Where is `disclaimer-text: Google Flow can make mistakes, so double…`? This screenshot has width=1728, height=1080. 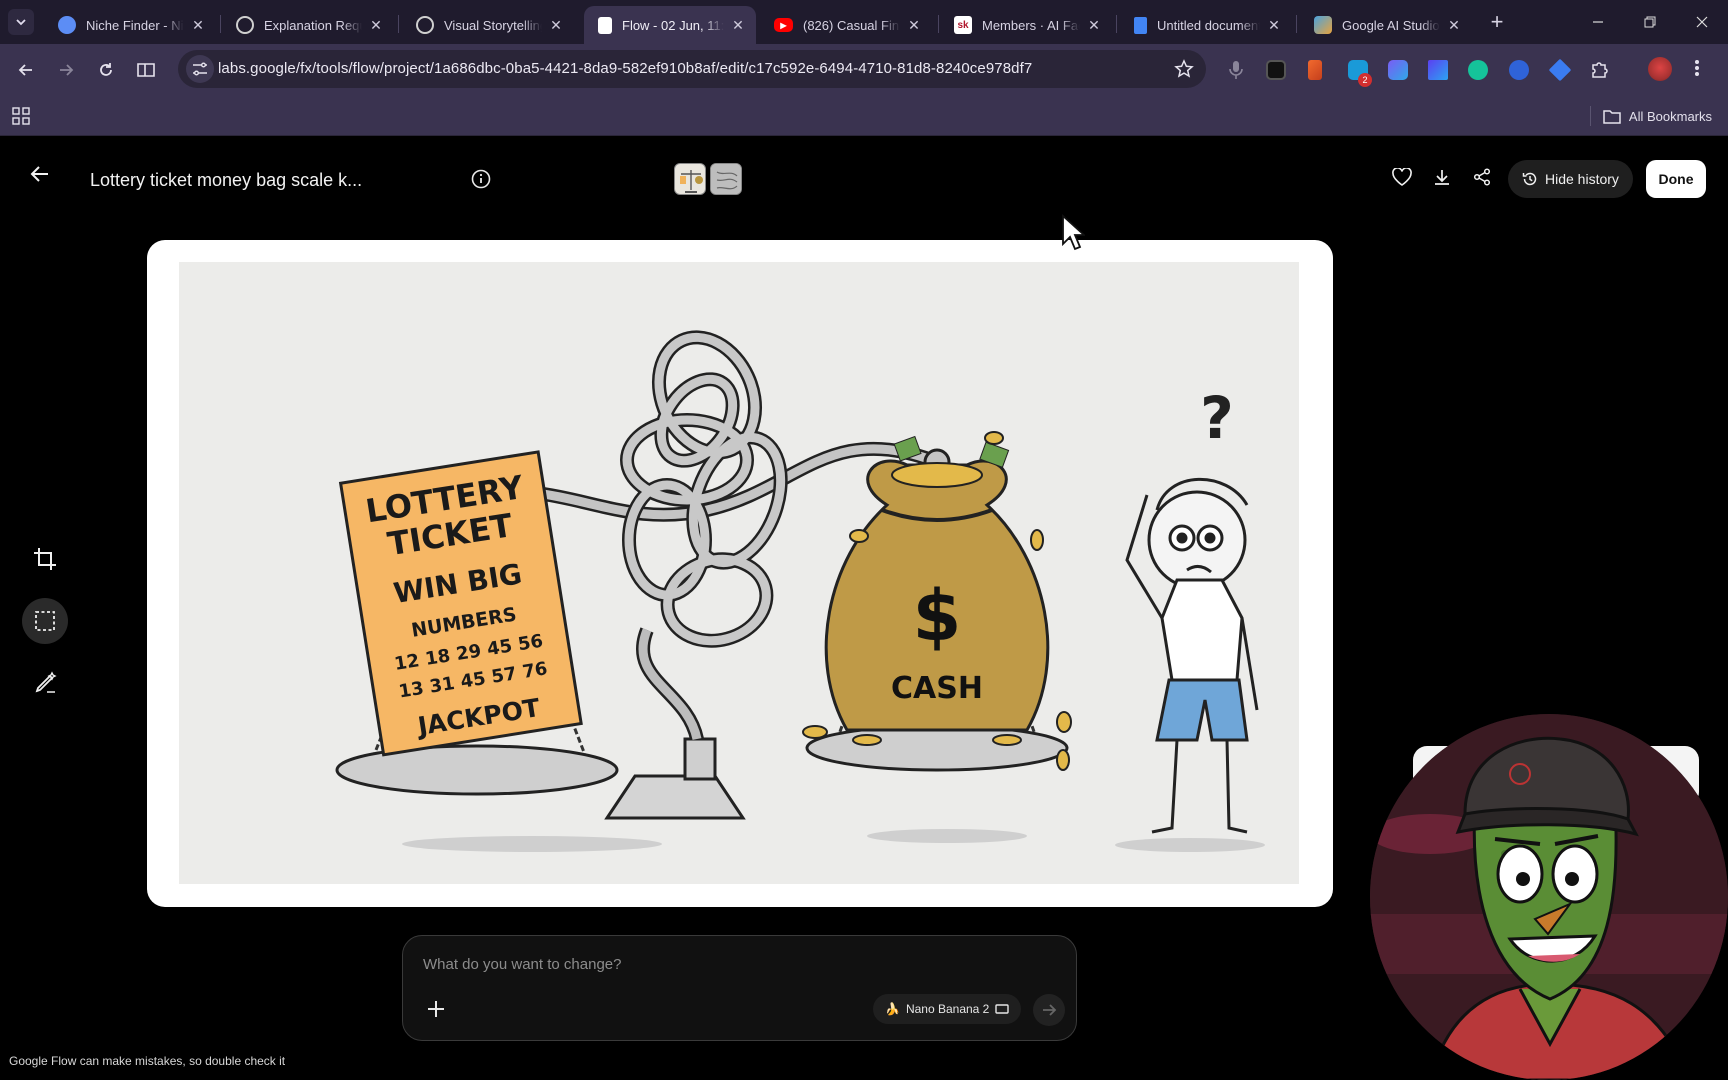 disclaimer-text: Google Flow can make mistakes, so double… is located at coordinates (147, 1061).